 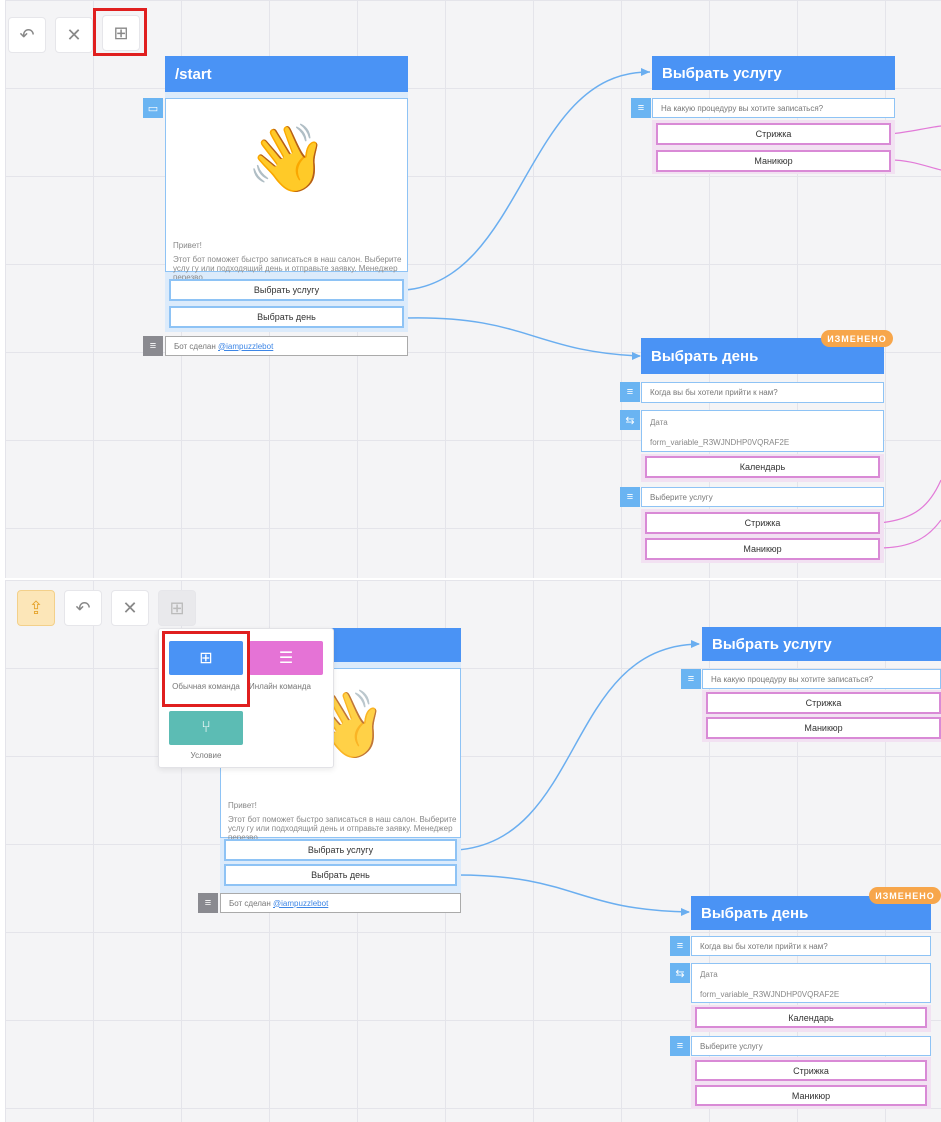 What do you see at coordinates (286, 74) in the screenshot?
I see `start-node-header: /start` at bounding box center [286, 74].